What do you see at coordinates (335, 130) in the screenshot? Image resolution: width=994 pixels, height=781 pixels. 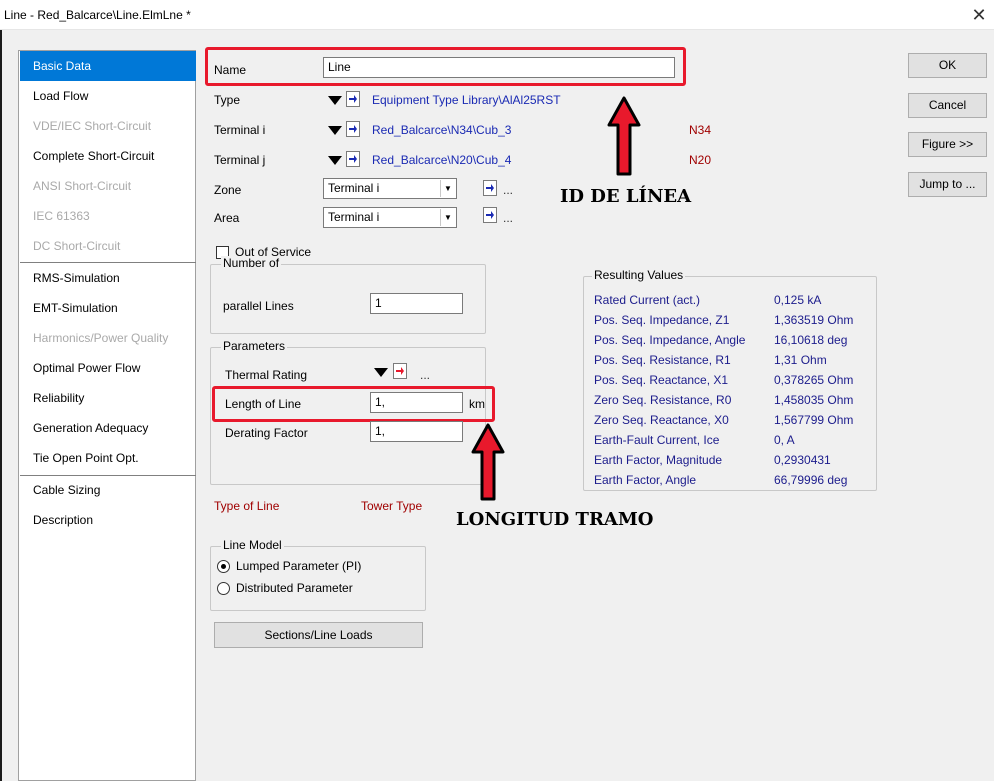 I see `terminal-i-select-arrow-icon` at bounding box center [335, 130].